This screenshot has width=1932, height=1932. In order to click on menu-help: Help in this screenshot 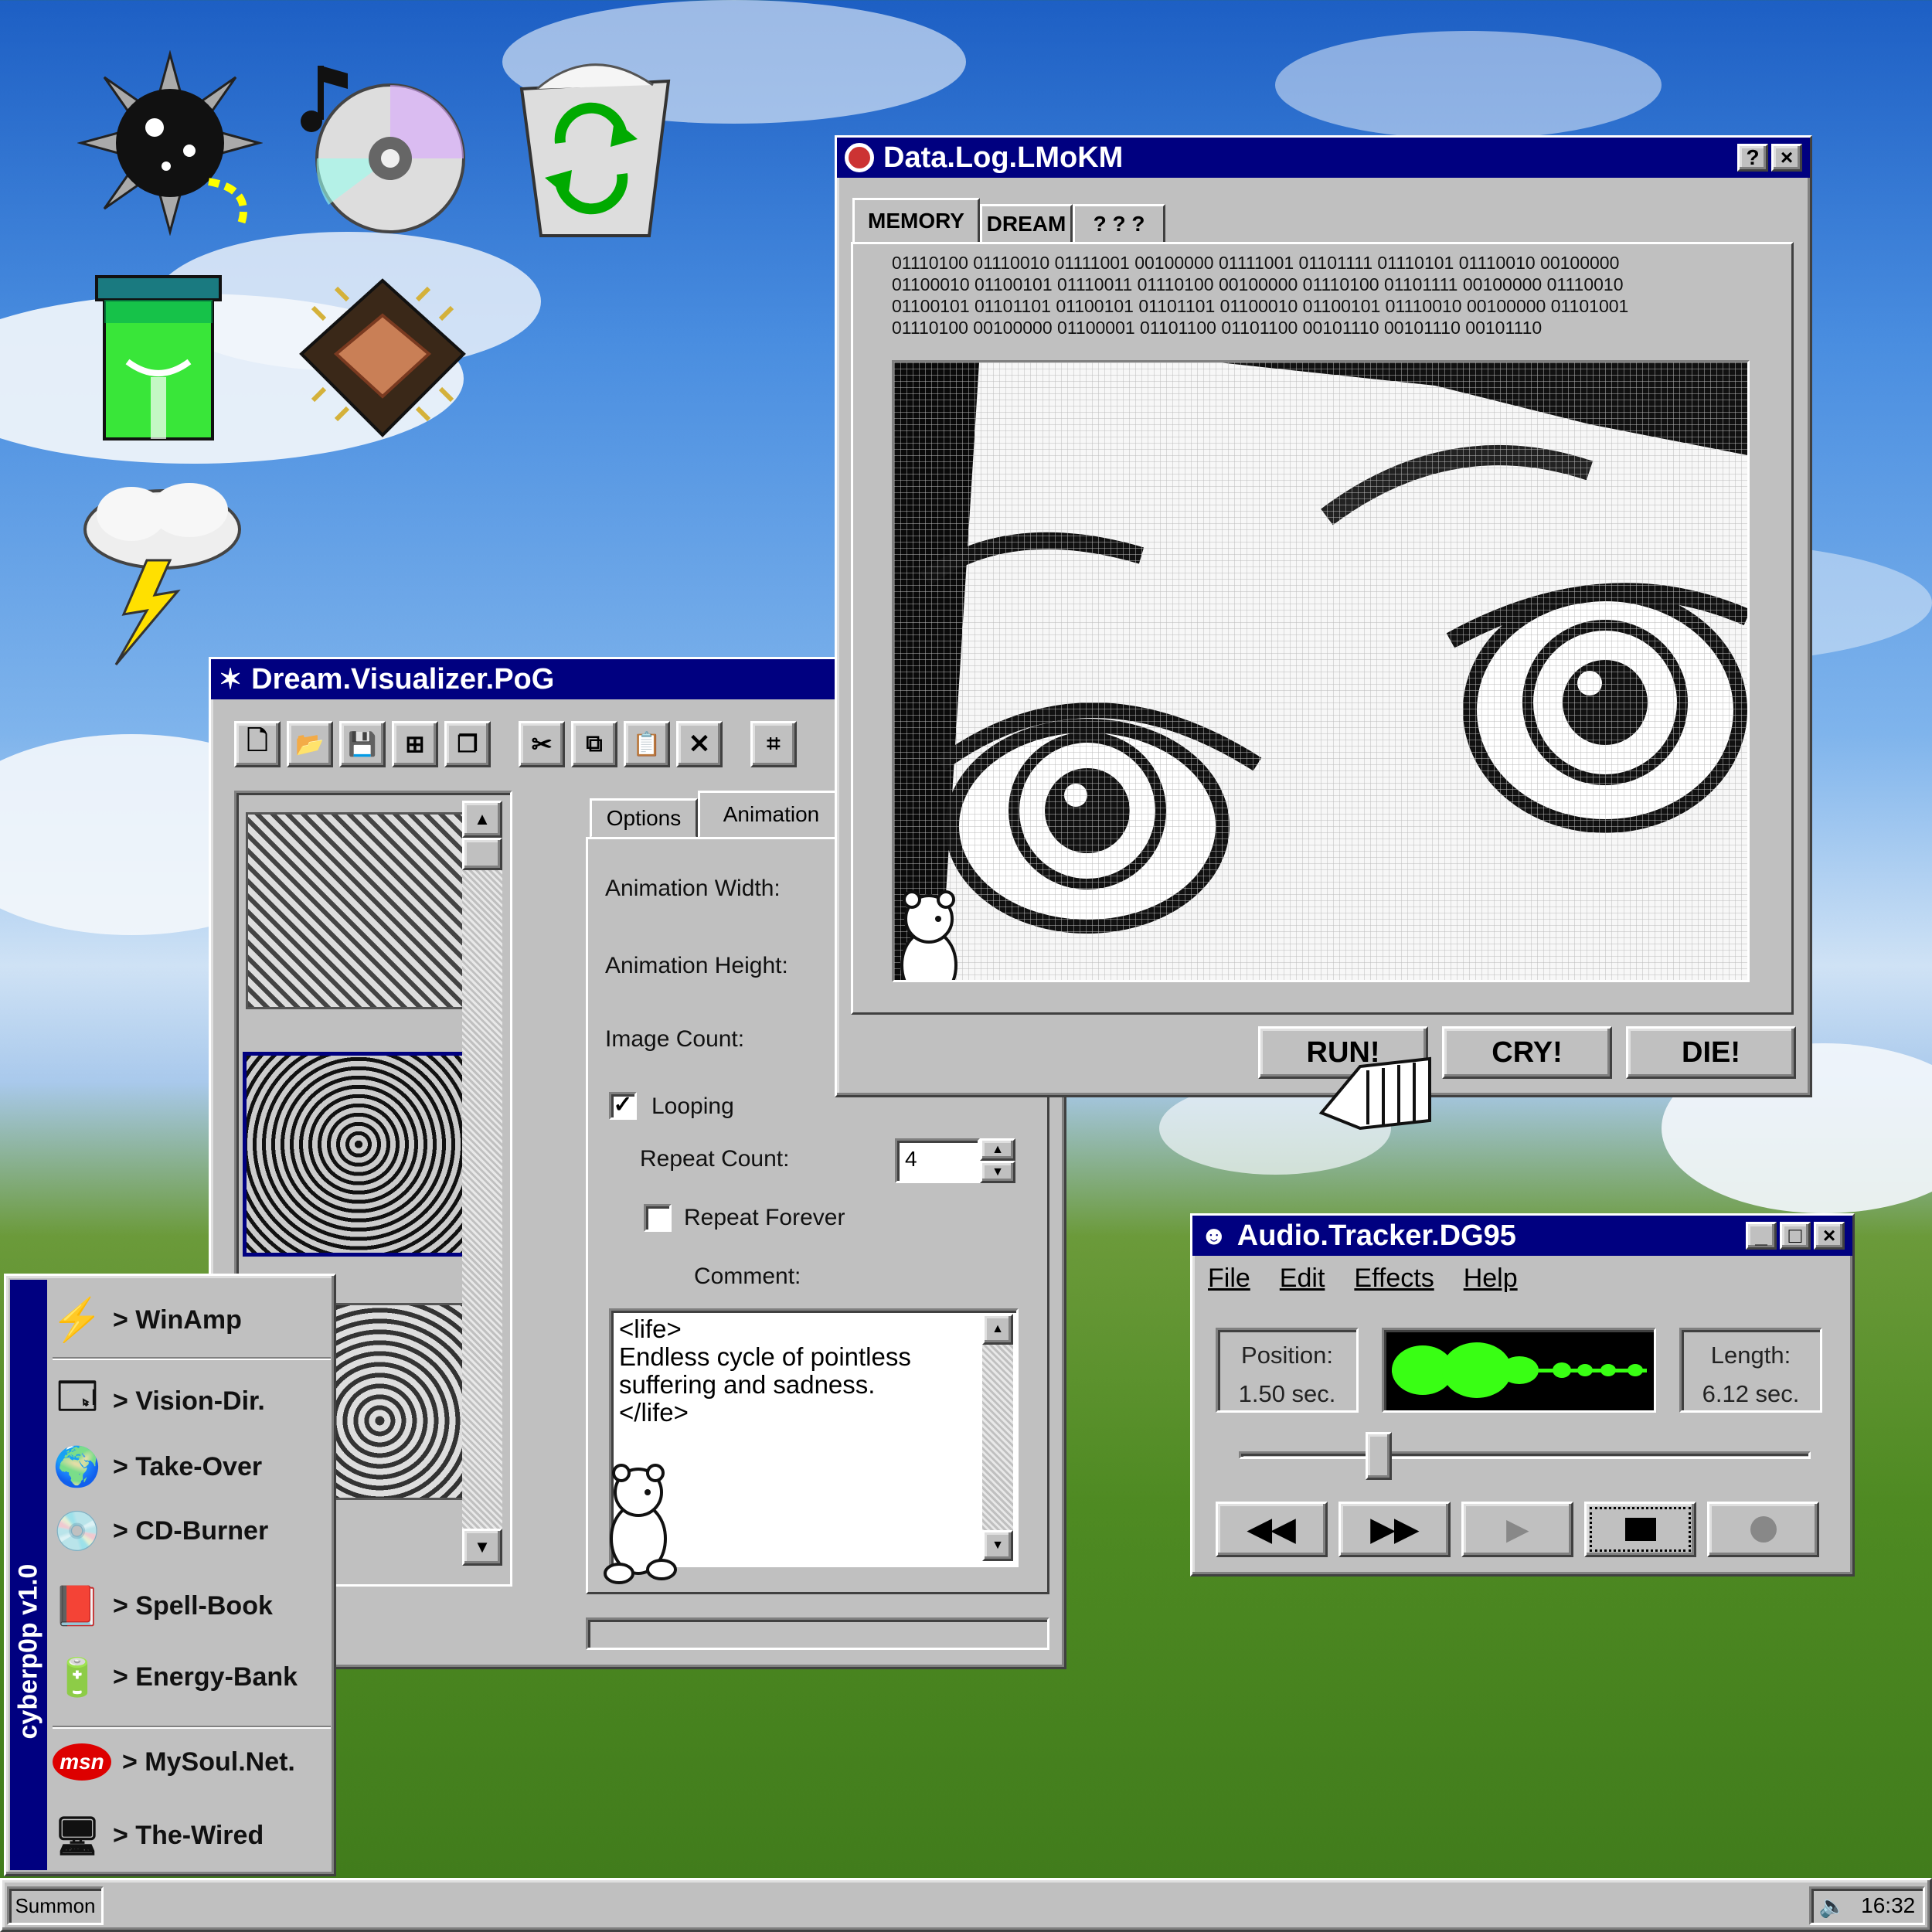, I will do `click(1491, 1279)`.